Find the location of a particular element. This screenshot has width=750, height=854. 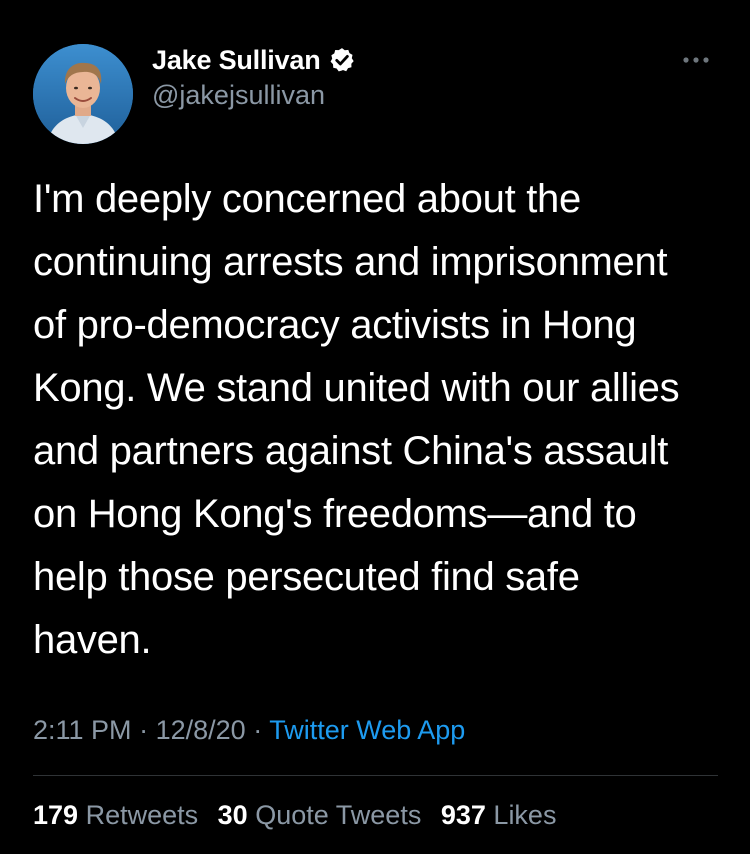

author-display-name: Jake Sullivan is located at coordinates (236, 60).